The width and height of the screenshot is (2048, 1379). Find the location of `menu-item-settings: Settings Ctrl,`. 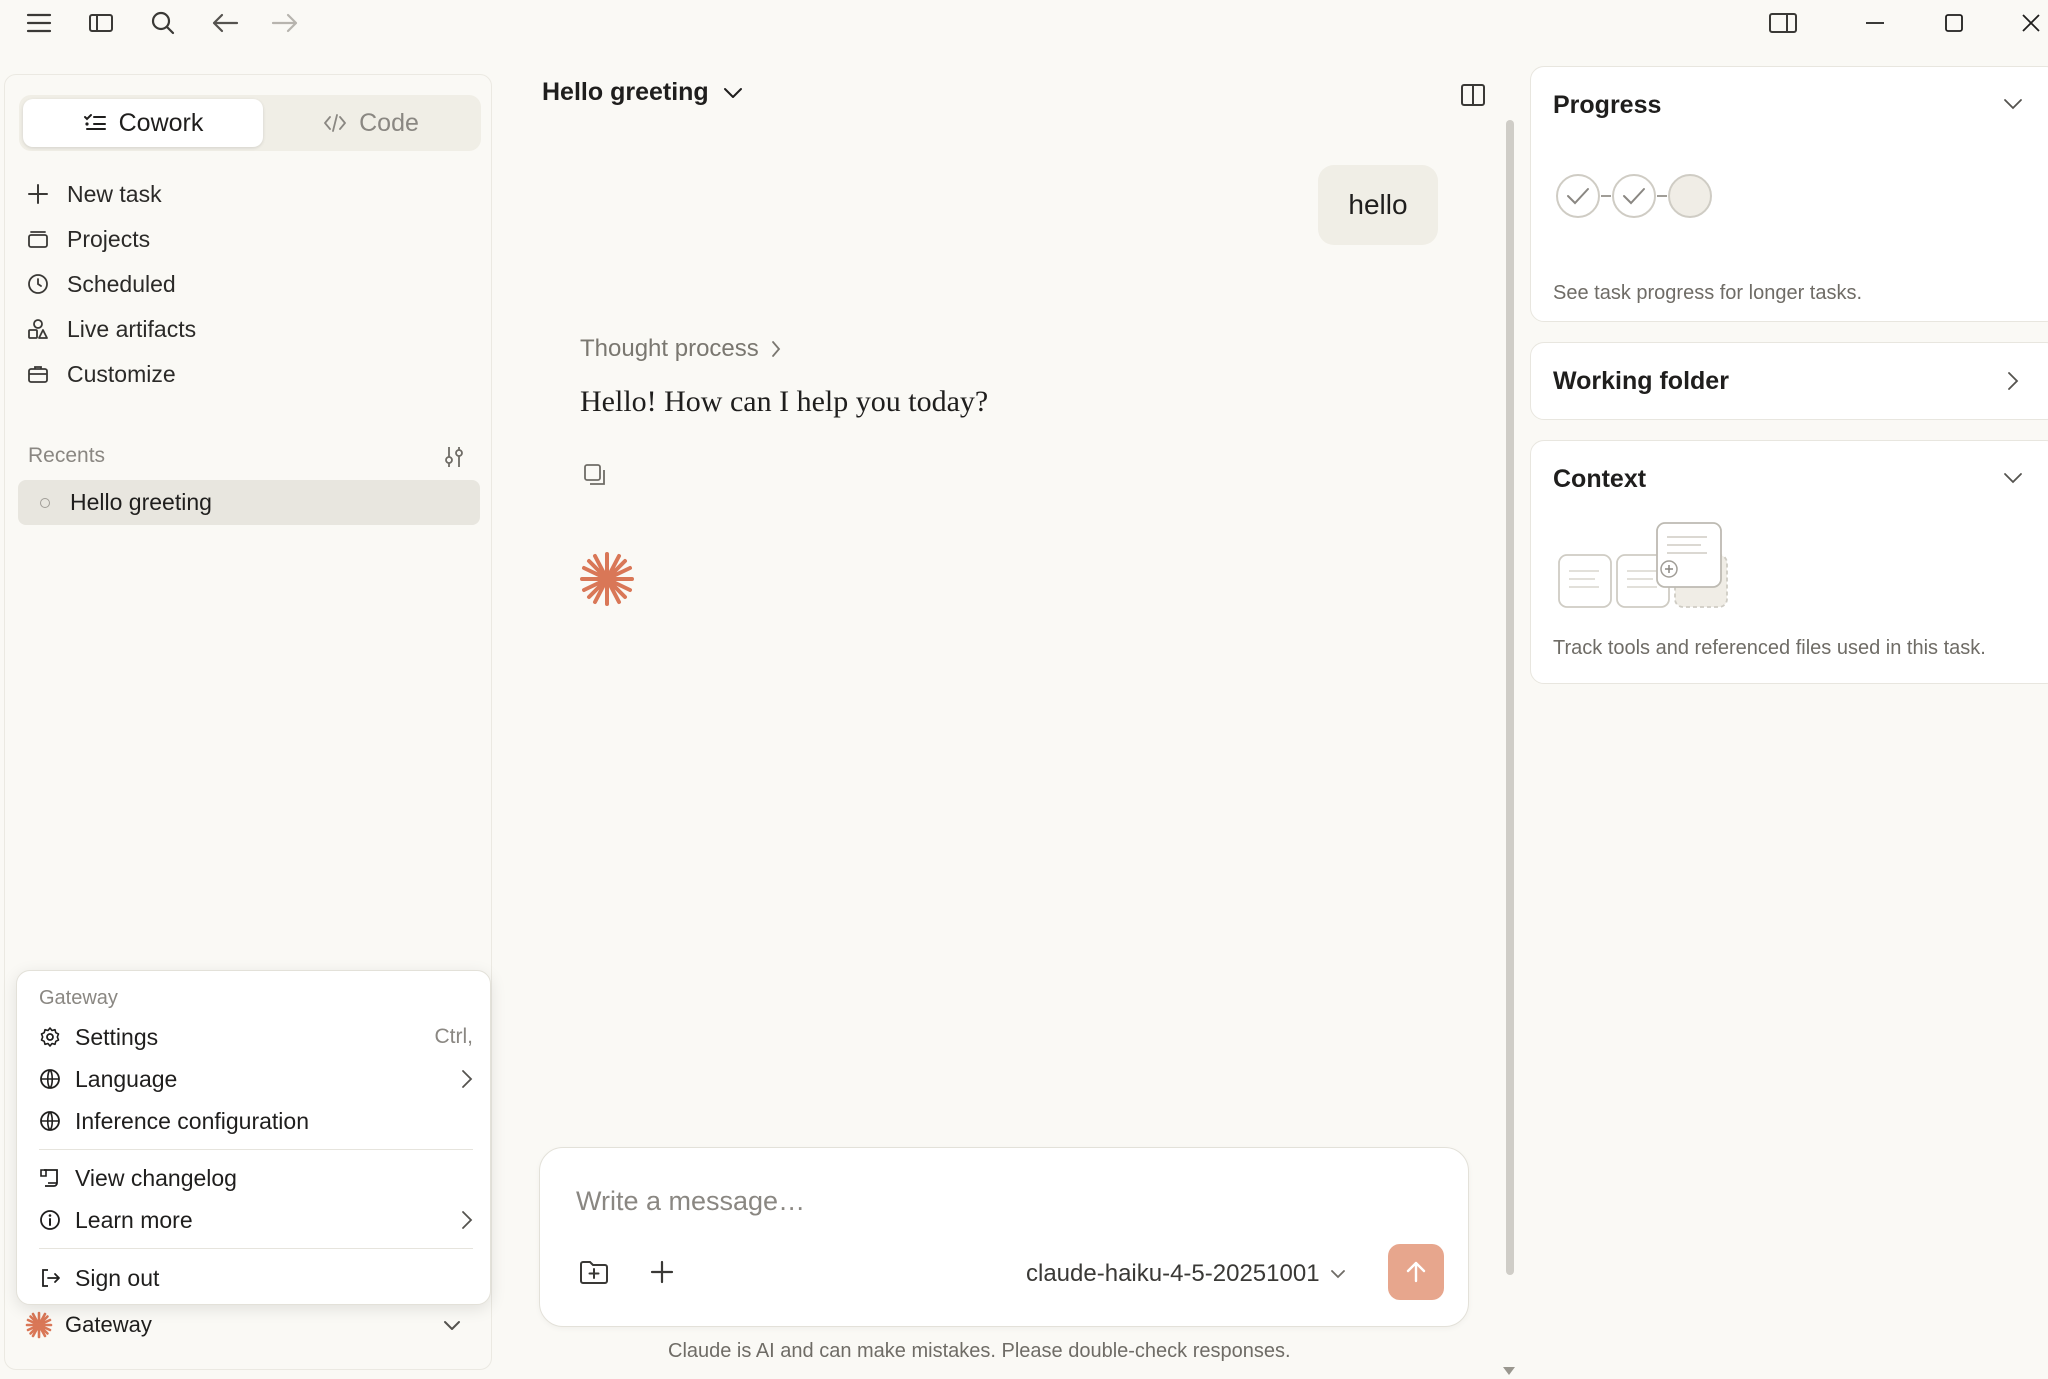

menu-item-settings: Settings Ctrl, is located at coordinates (256, 1037).